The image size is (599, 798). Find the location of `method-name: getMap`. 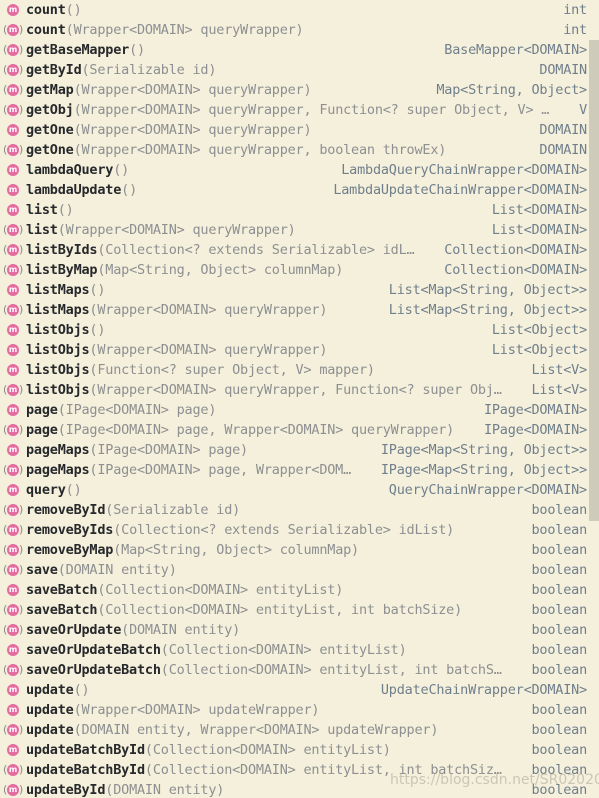

method-name: getMap is located at coordinates (50, 90).